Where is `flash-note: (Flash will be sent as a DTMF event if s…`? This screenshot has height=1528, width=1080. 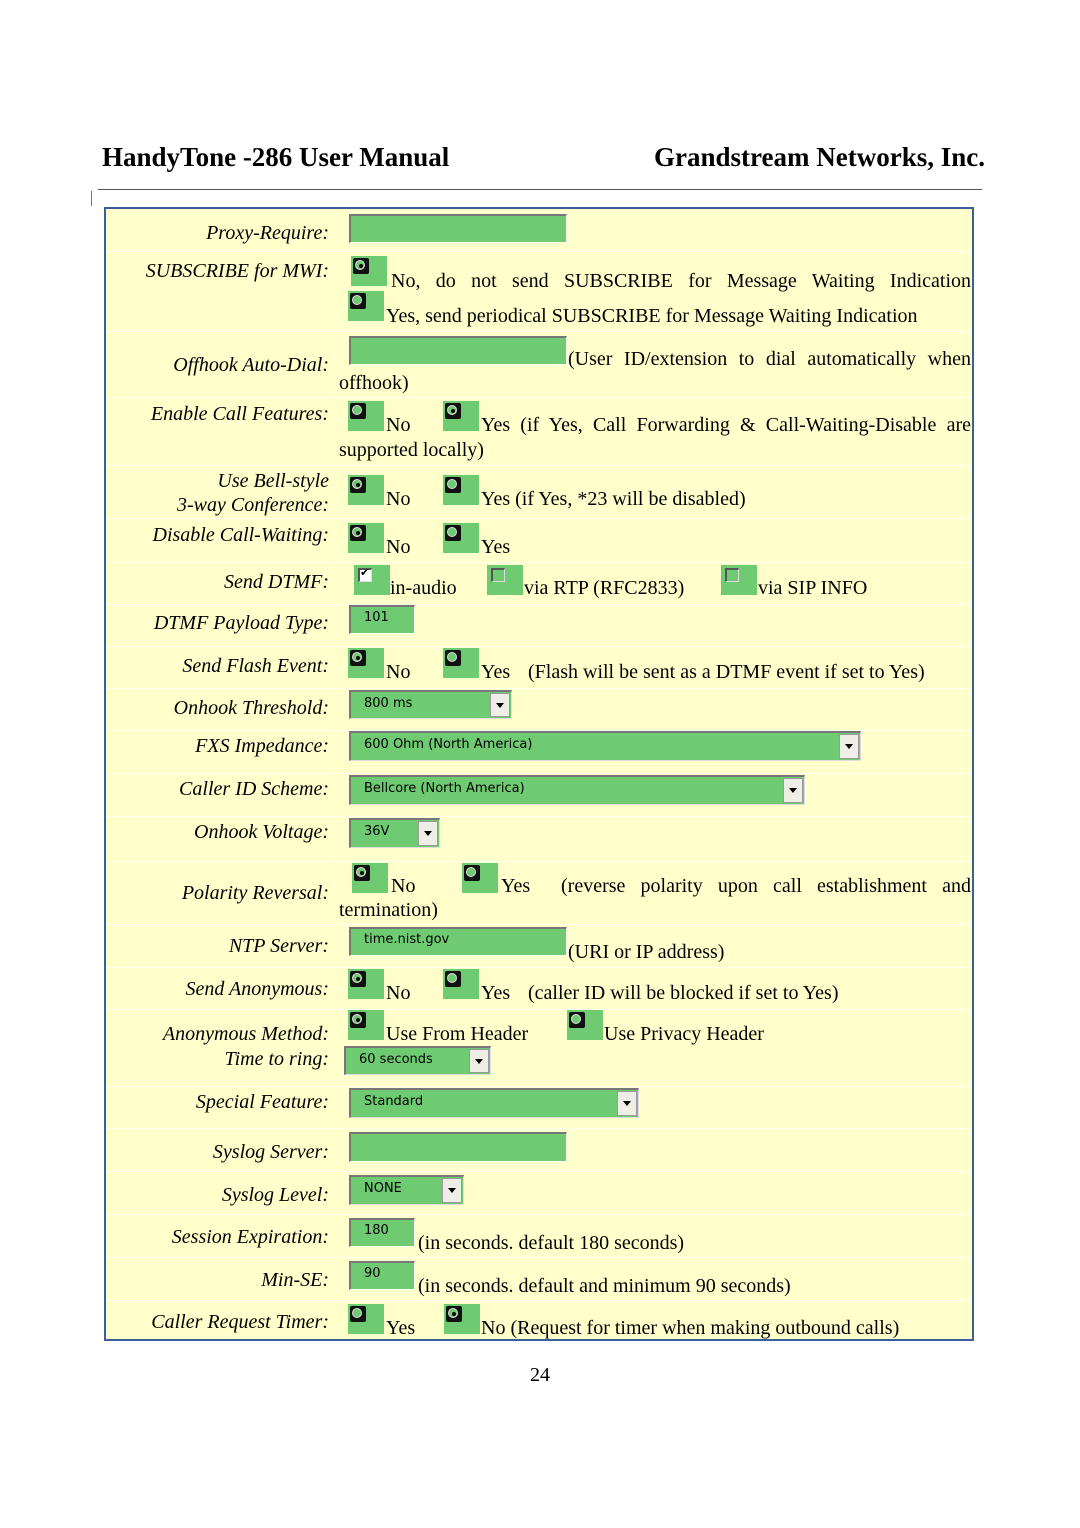
flash-note: (Flash will be sent as a DTMF event if s… is located at coordinates (726, 672).